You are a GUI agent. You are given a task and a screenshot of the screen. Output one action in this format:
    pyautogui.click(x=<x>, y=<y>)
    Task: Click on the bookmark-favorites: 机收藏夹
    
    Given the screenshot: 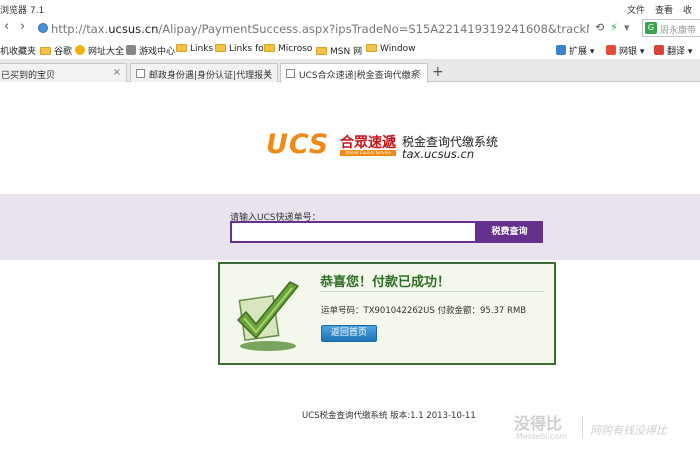 What is the action you would take?
    pyautogui.click(x=18, y=50)
    